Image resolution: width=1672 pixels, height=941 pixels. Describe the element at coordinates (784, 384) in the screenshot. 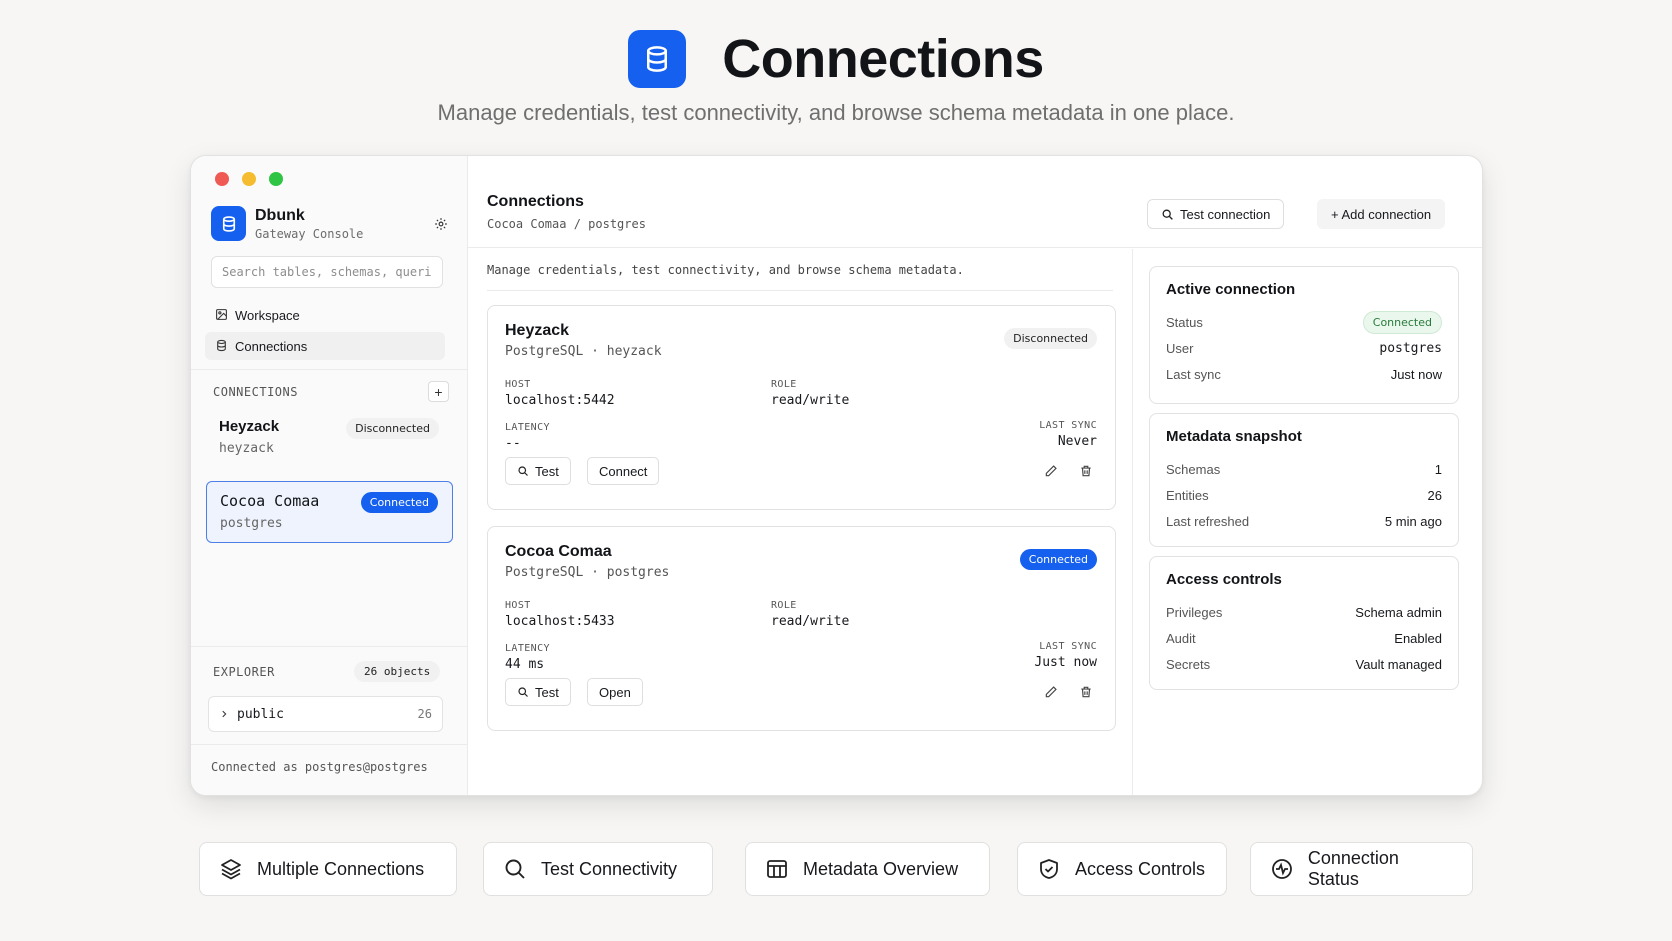

I see `role-label: ROLE` at that location.